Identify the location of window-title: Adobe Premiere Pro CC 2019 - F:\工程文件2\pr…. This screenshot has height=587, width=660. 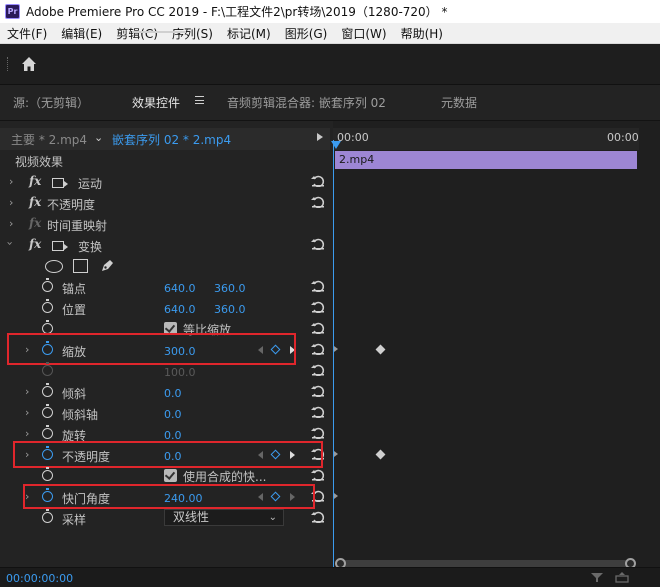
(237, 12).